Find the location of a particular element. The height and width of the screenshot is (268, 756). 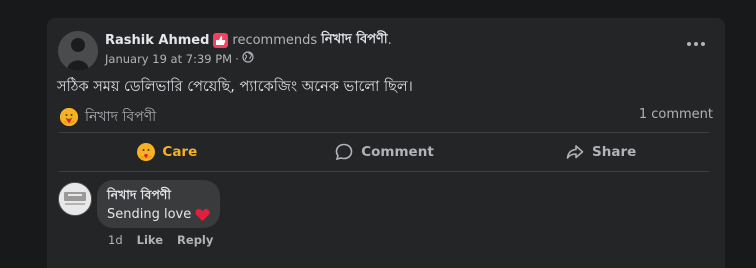

comment-actions: 1d Like Reply is located at coordinates (160, 240).